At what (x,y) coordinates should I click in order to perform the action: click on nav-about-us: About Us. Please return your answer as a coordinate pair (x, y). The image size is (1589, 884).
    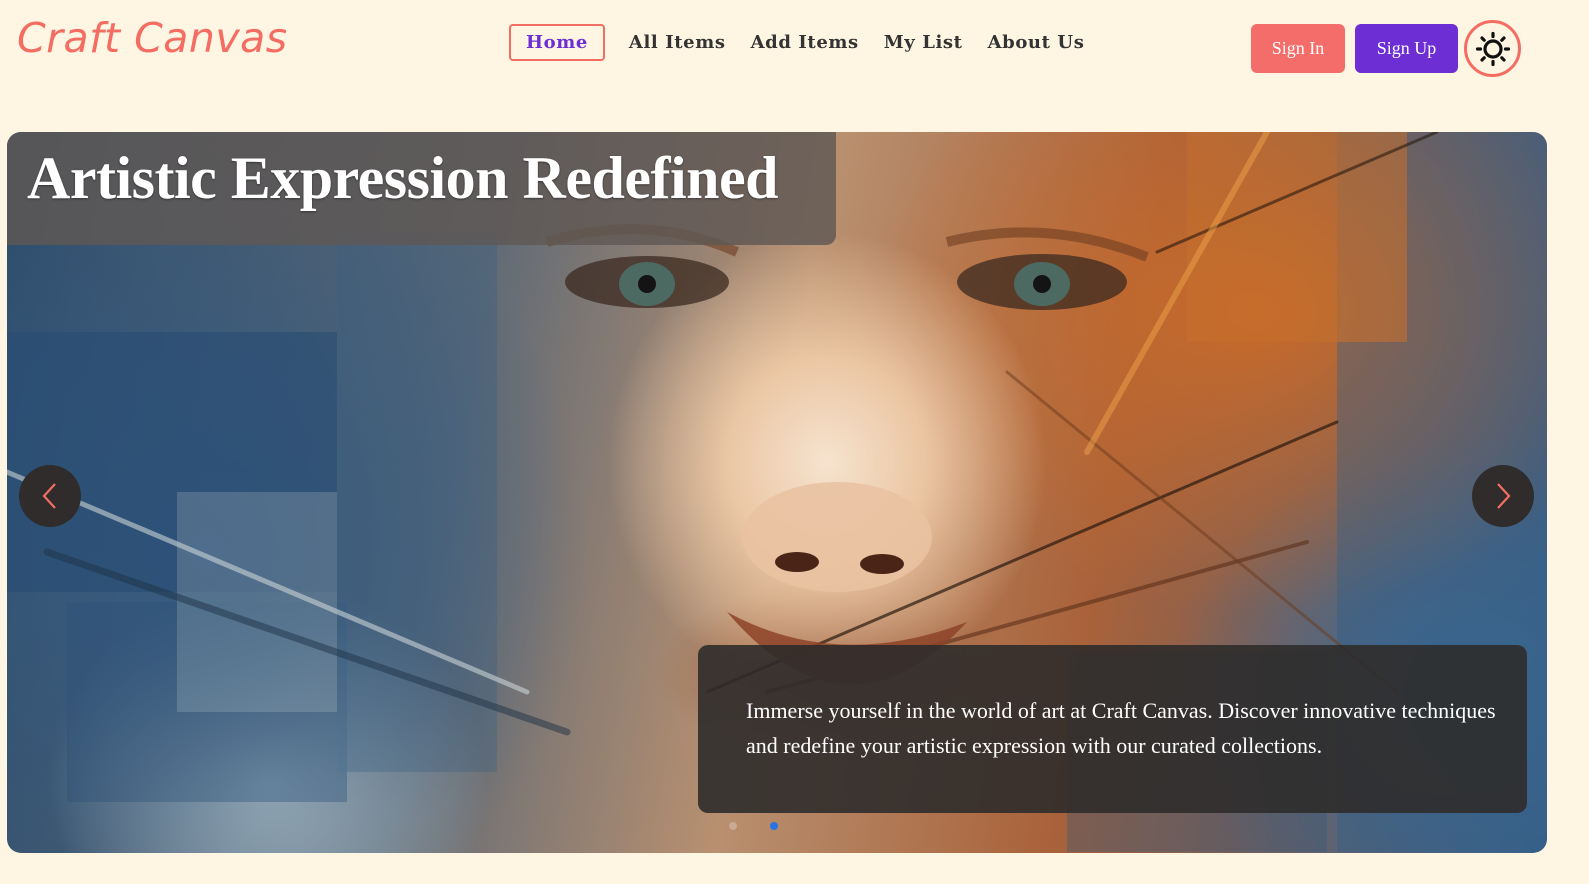
    Looking at the image, I should click on (1036, 42).